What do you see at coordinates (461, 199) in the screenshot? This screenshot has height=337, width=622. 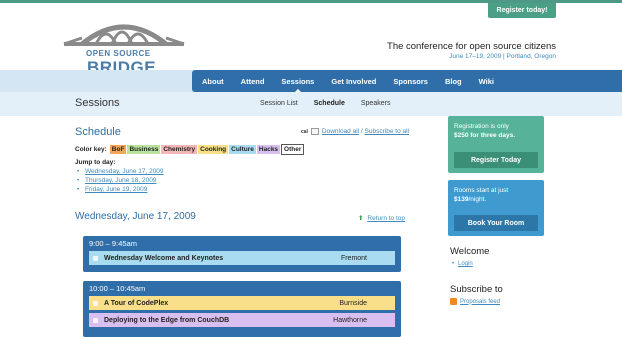 I see `rooms-price: $139` at bounding box center [461, 199].